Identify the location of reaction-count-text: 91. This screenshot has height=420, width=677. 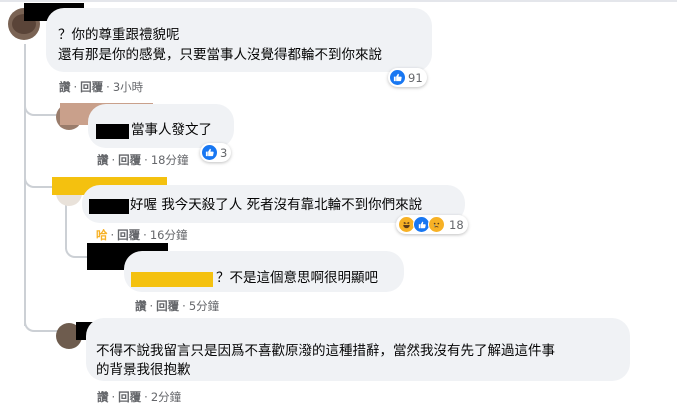
(415, 77).